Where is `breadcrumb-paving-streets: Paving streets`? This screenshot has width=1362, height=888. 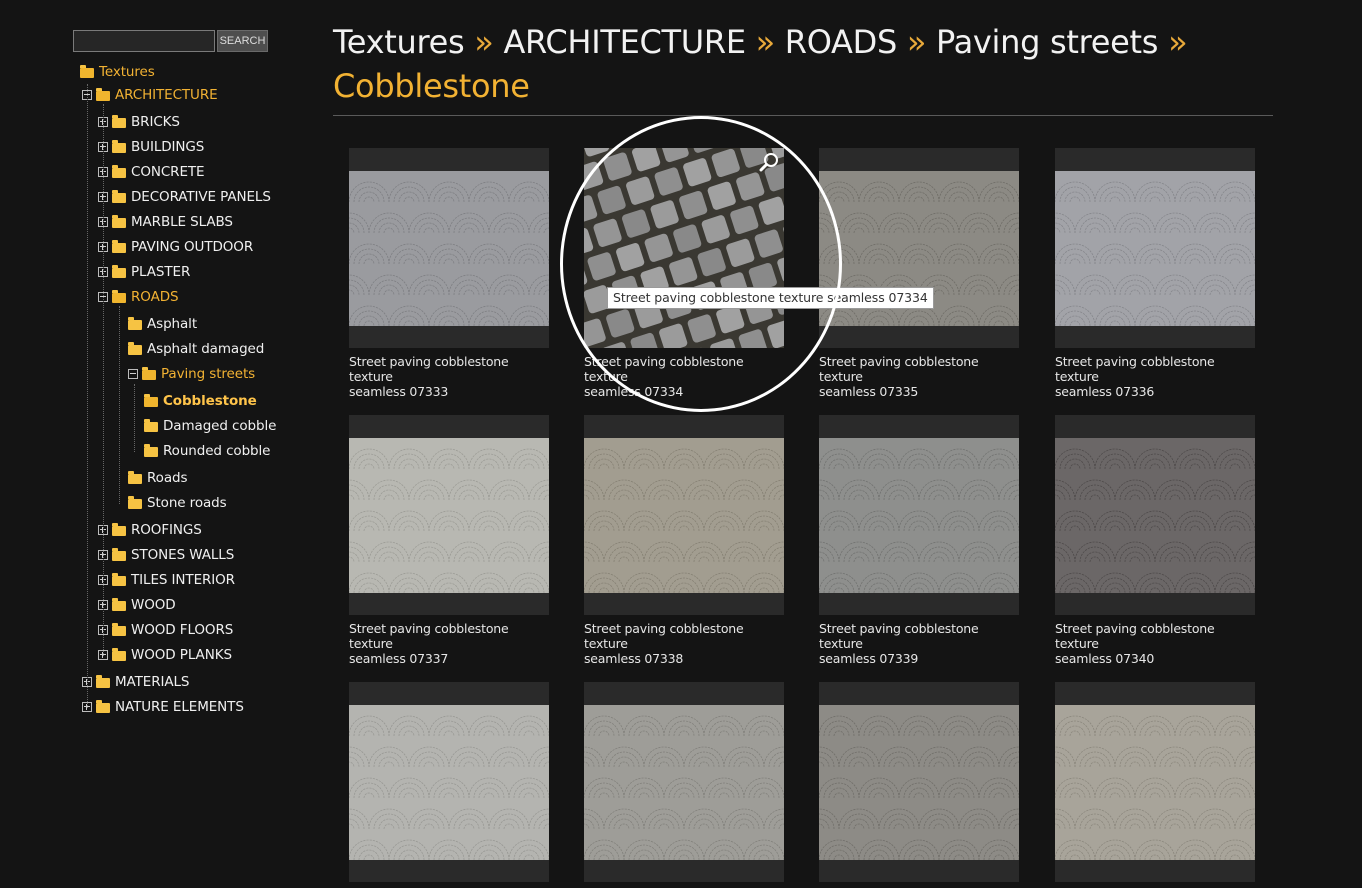 breadcrumb-paving-streets: Paving streets is located at coordinates (1047, 42).